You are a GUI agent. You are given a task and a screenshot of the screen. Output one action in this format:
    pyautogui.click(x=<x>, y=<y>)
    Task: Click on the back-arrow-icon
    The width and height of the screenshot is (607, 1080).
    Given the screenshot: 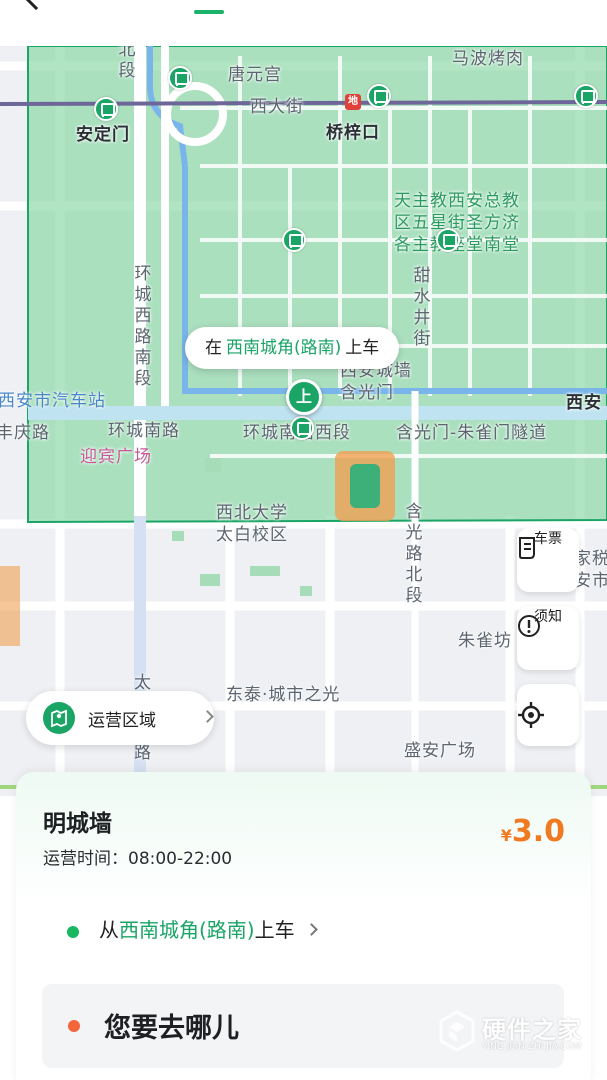 What is the action you would take?
    pyautogui.click(x=36, y=5)
    